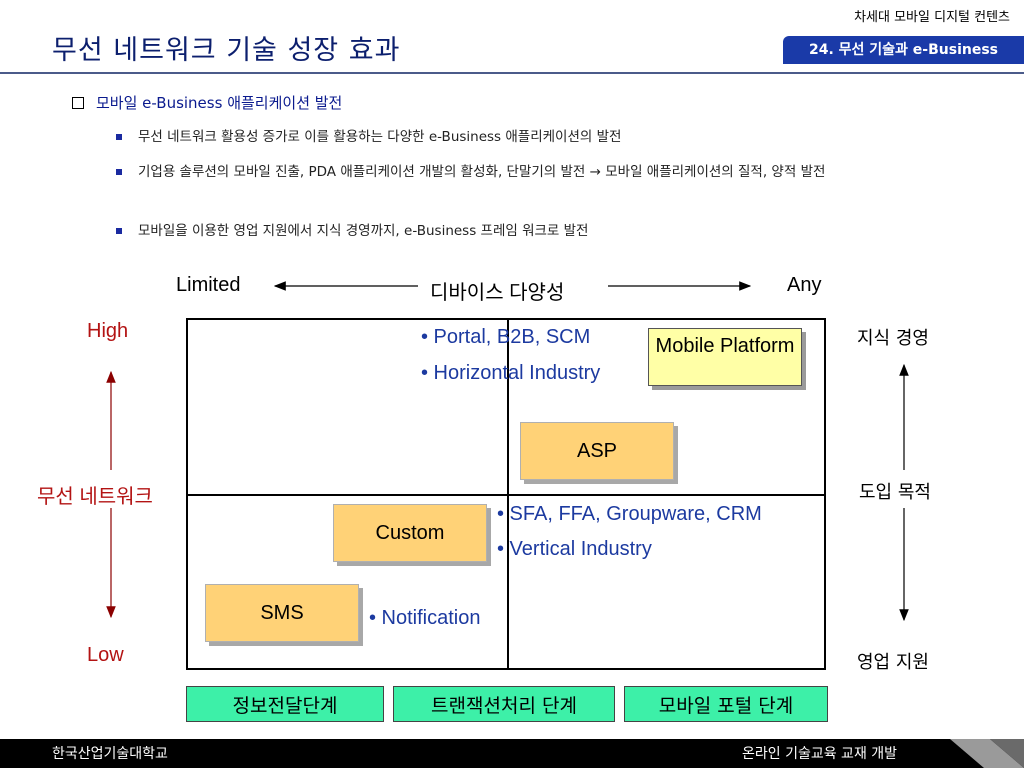  Describe the element at coordinates (282, 613) in the screenshot. I see `box-sms: SMS` at that location.